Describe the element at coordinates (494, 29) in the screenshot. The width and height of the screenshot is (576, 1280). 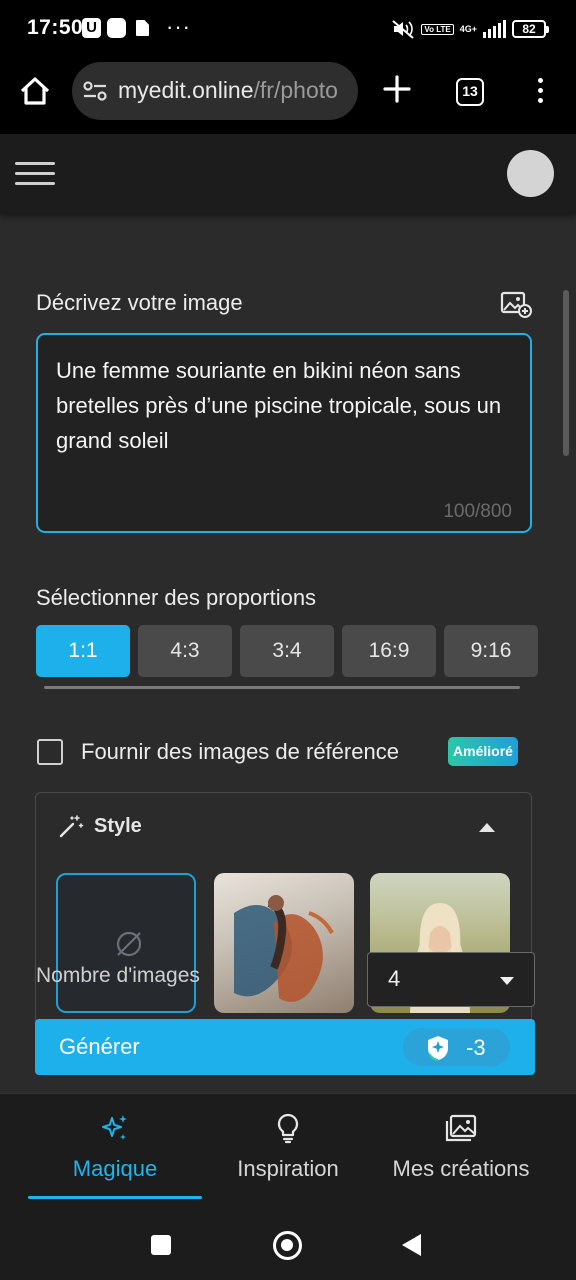
I see `signal-icon` at that location.